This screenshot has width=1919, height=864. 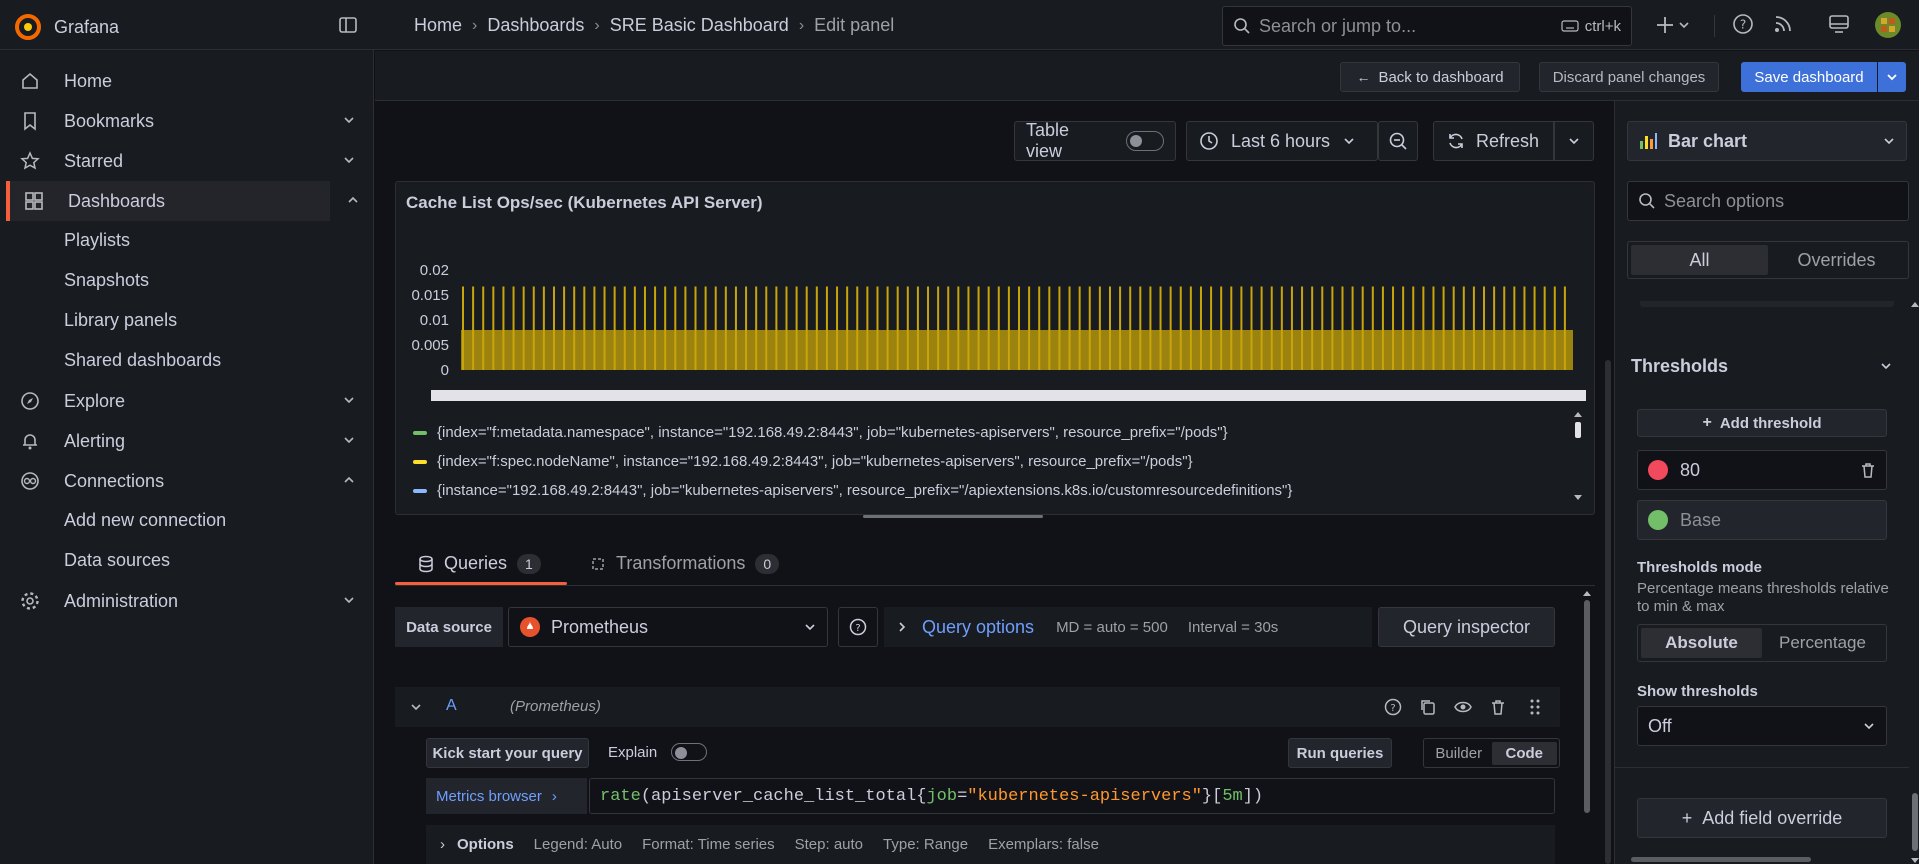 I want to click on sidebar-item-administration: Administration, so click(x=187, y=601).